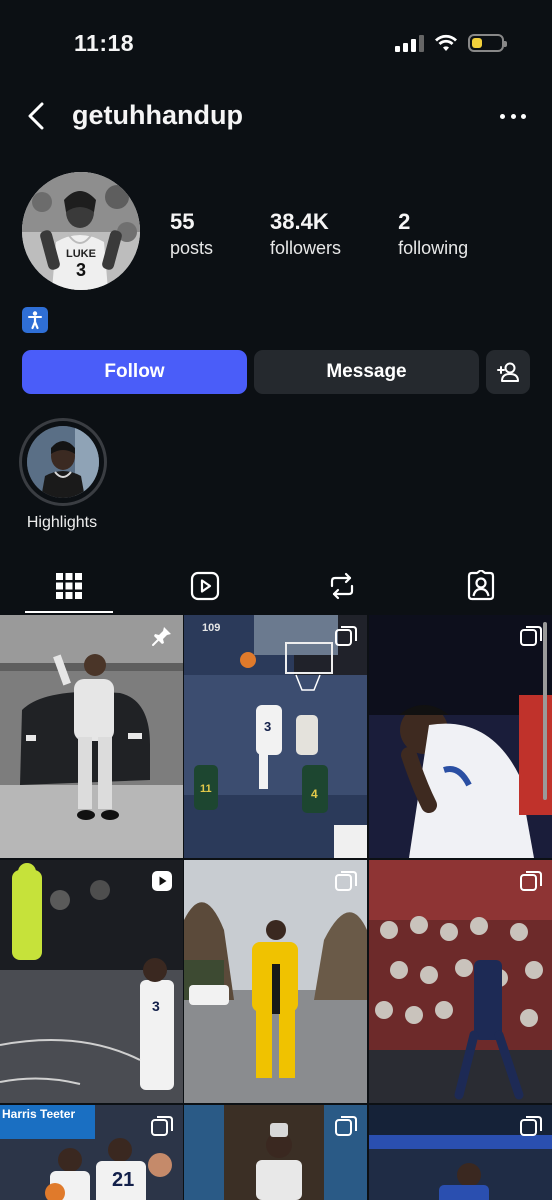 The height and width of the screenshot is (1200, 552). I want to click on reposts-icon, so click(342, 586).